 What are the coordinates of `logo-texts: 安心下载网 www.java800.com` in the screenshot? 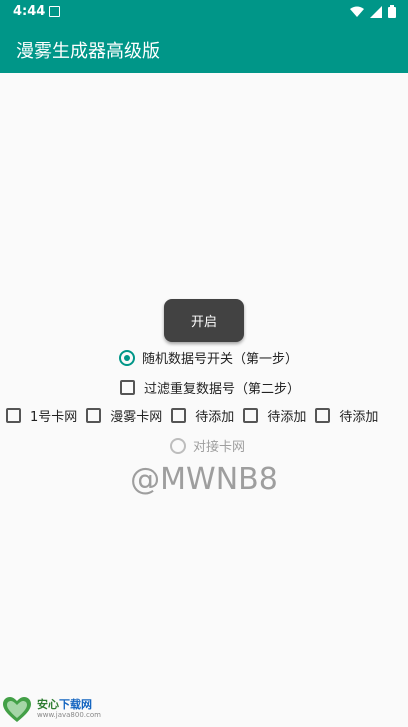 It's located at (69, 710).